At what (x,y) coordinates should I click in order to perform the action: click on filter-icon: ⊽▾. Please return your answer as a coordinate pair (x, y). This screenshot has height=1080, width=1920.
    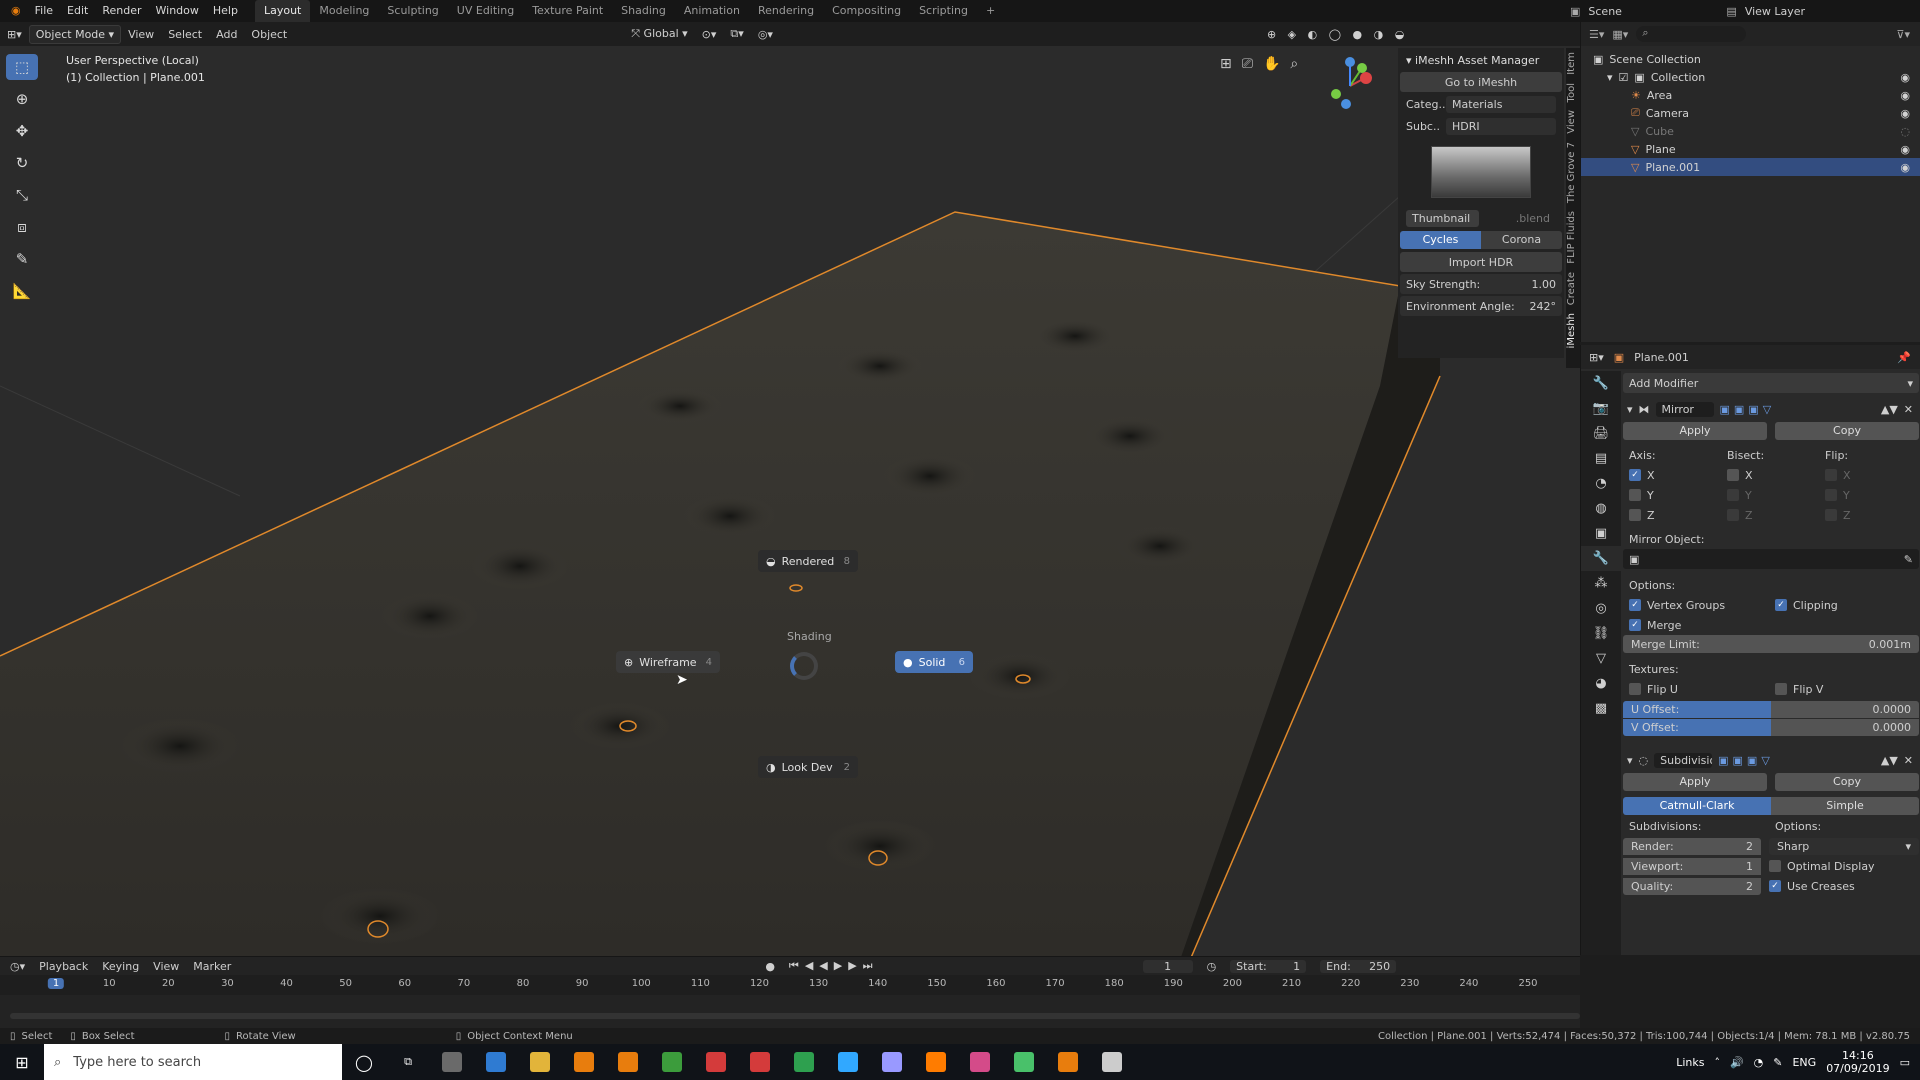
    Looking at the image, I should click on (1903, 34).